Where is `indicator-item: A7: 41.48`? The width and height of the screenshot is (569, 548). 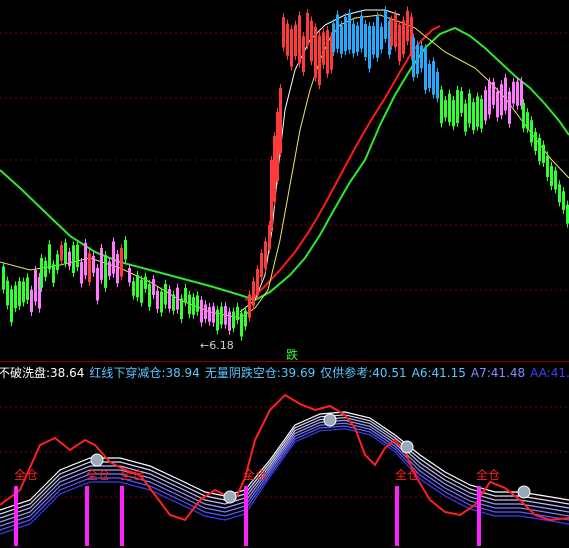 indicator-item: A7: 41.48 is located at coordinates (498, 373).